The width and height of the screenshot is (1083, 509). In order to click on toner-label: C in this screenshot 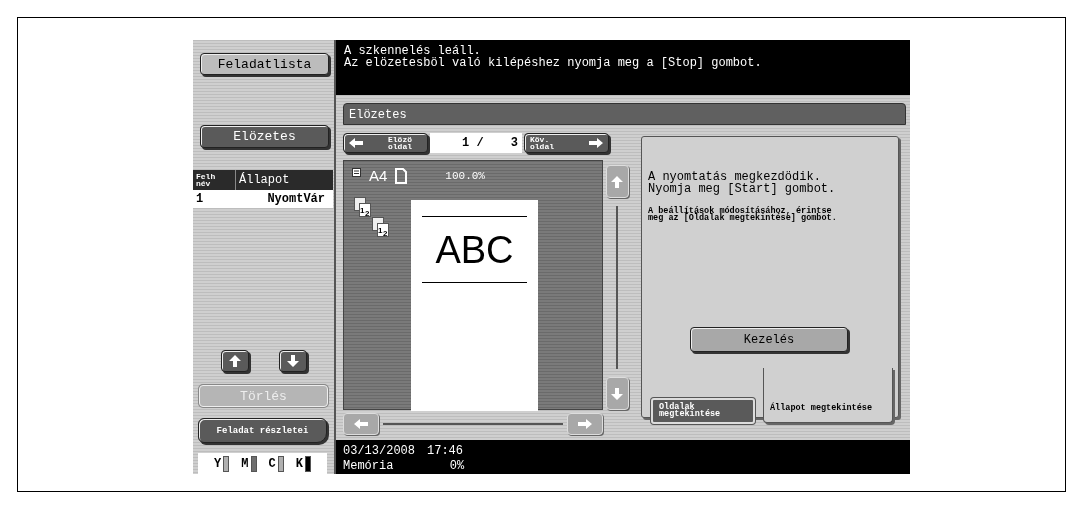, I will do `click(272, 463)`.